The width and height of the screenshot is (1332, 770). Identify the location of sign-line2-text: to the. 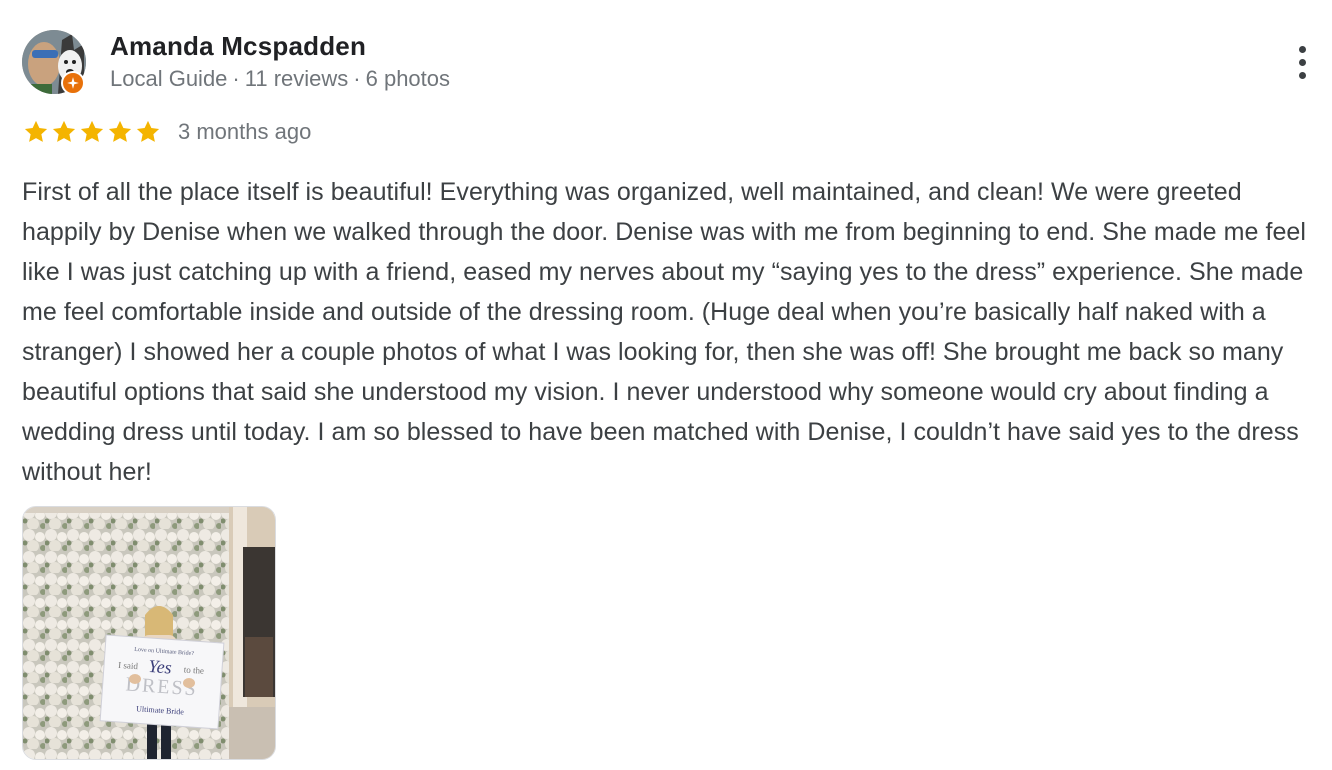
(193, 669).